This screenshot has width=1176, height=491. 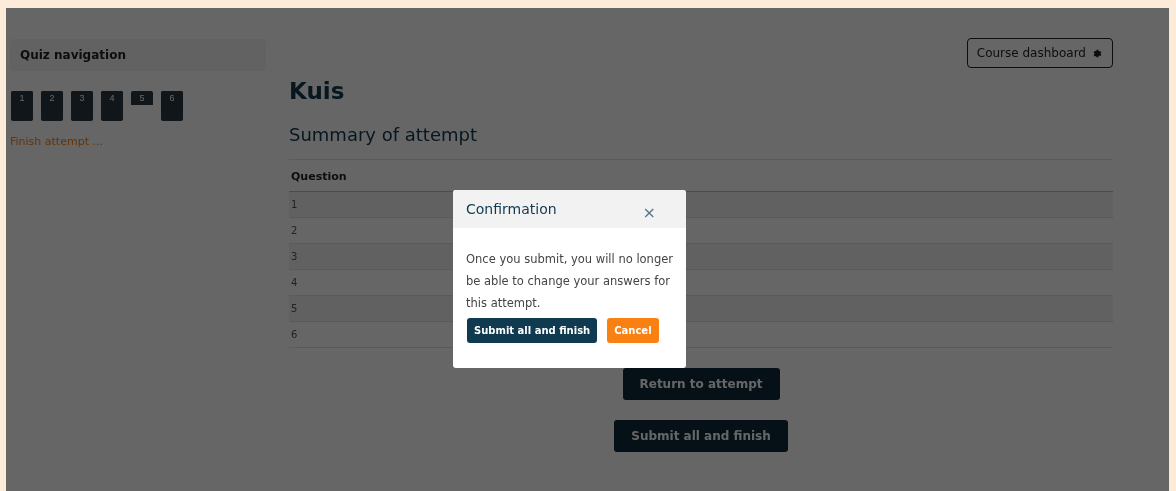 I want to click on dialog-title: Confirmation, so click(x=511, y=209).